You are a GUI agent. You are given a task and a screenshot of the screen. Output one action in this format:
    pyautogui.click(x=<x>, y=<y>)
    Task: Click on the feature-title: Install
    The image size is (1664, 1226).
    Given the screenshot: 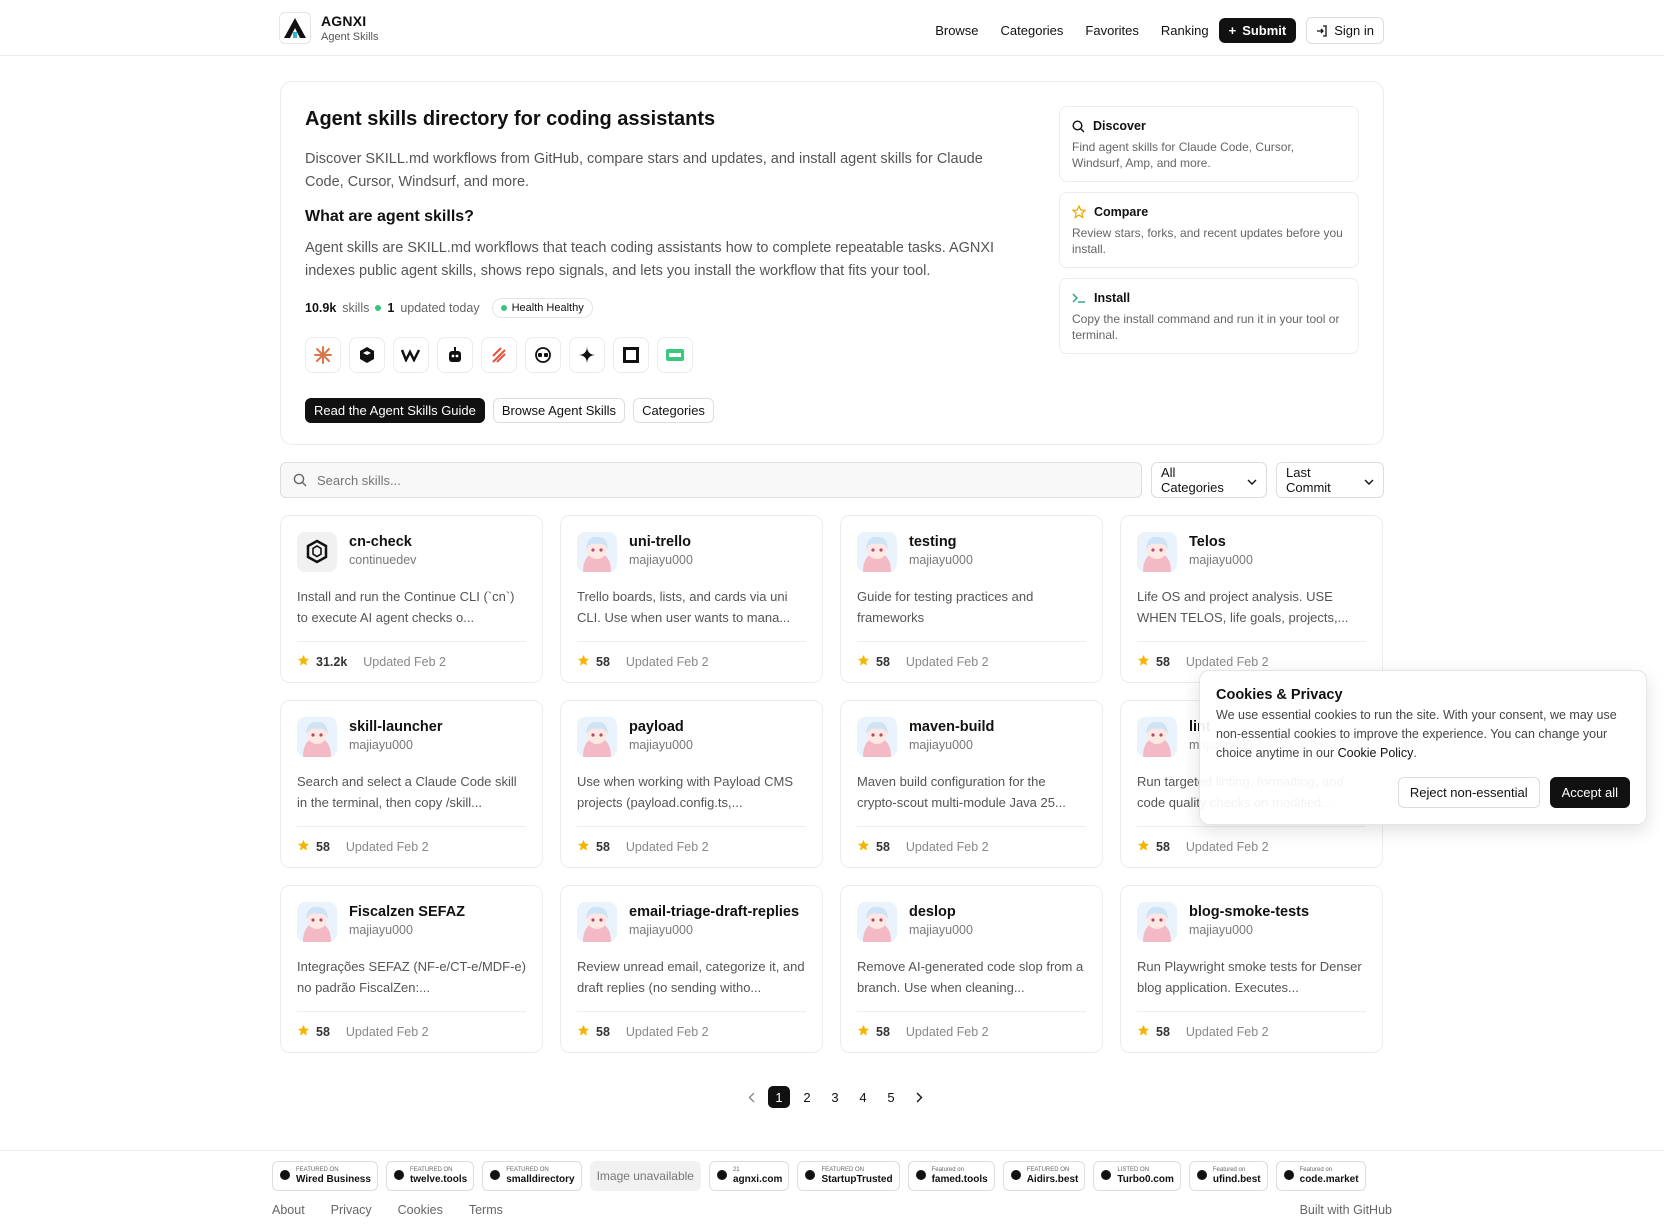 What is the action you would take?
    pyautogui.click(x=1112, y=298)
    